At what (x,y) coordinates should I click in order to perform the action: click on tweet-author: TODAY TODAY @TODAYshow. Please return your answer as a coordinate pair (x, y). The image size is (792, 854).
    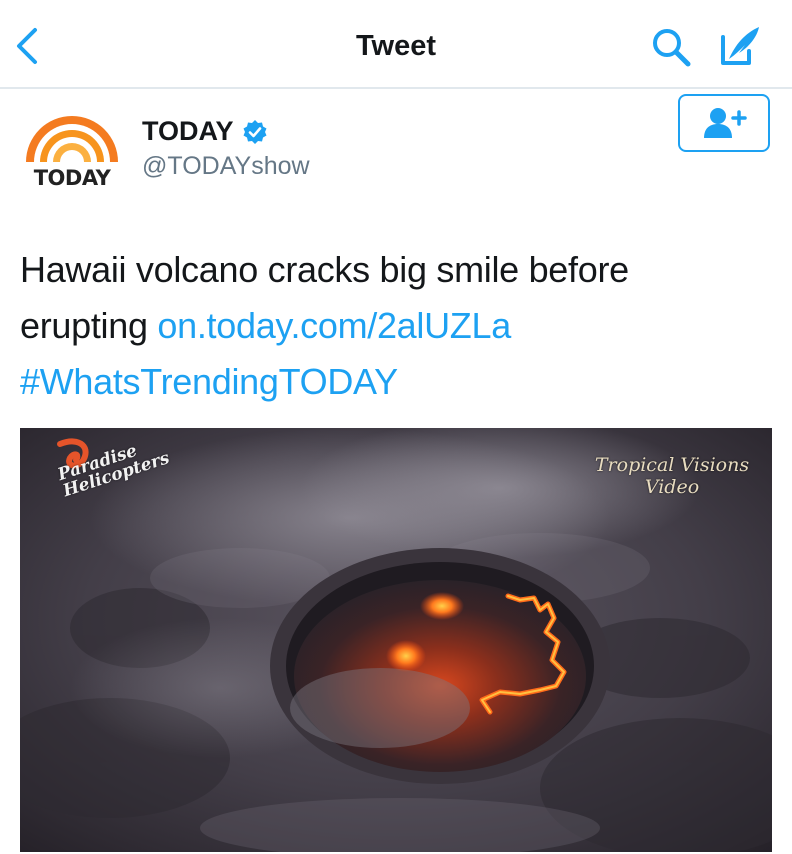
    Looking at the image, I should click on (396, 150).